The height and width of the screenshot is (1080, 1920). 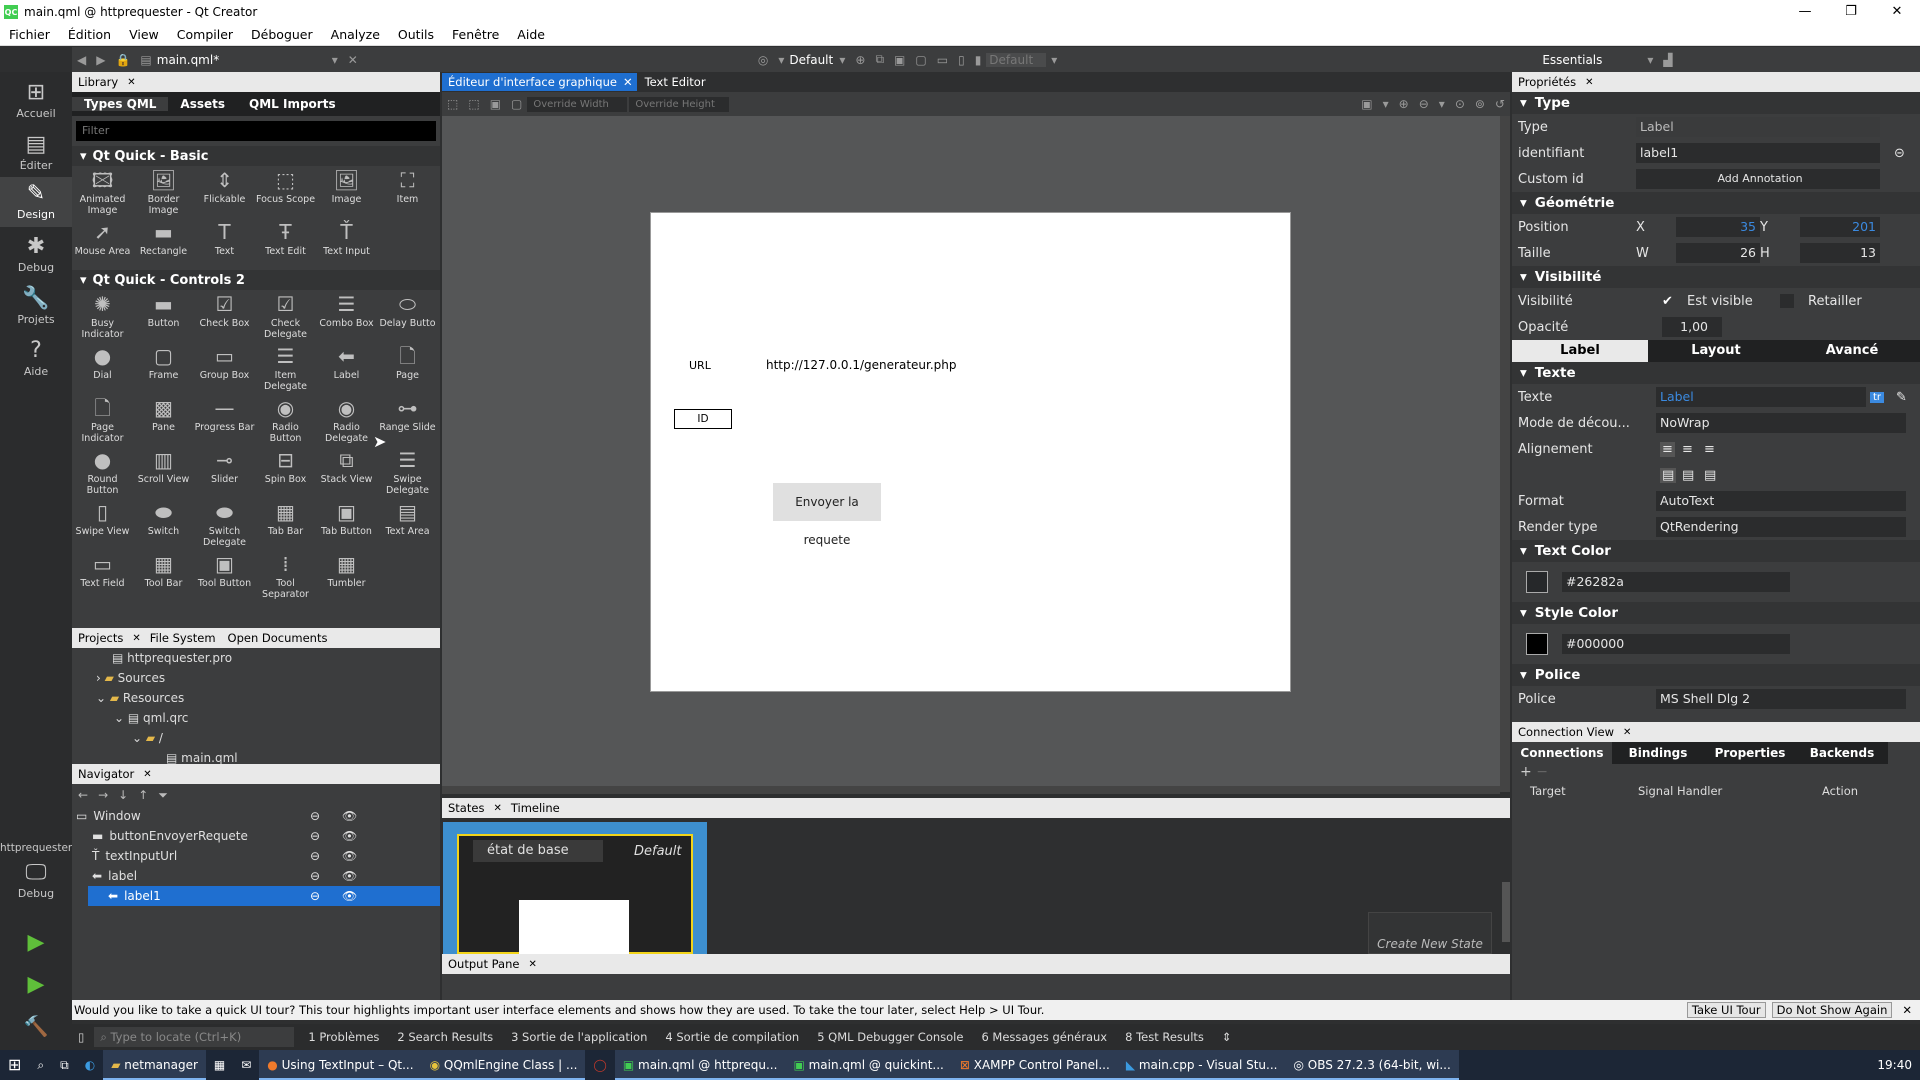 I want to click on anchor-icon: ▣, so click(x=495, y=104).